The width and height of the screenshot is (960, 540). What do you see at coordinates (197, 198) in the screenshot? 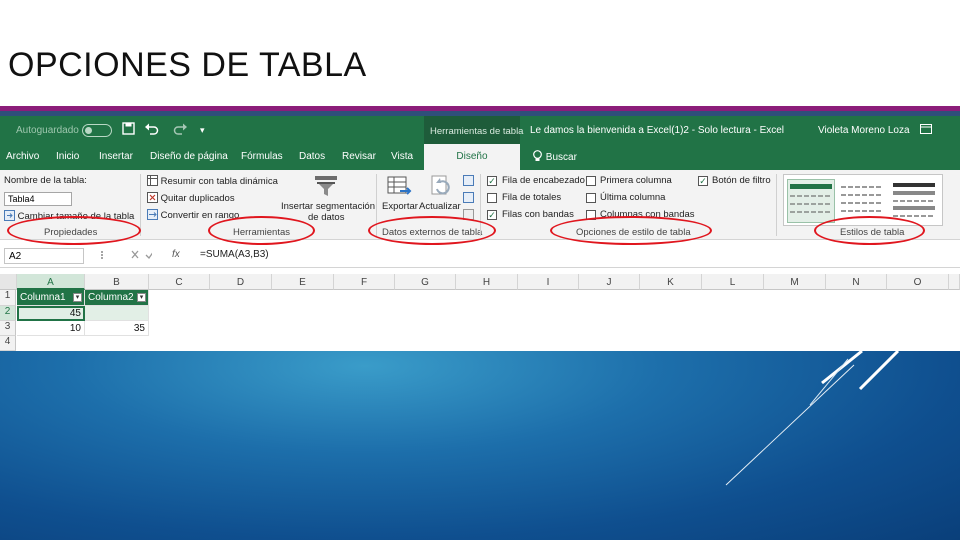
I see `remove-duplicates-label: Quitar duplicados` at bounding box center [197, 198].